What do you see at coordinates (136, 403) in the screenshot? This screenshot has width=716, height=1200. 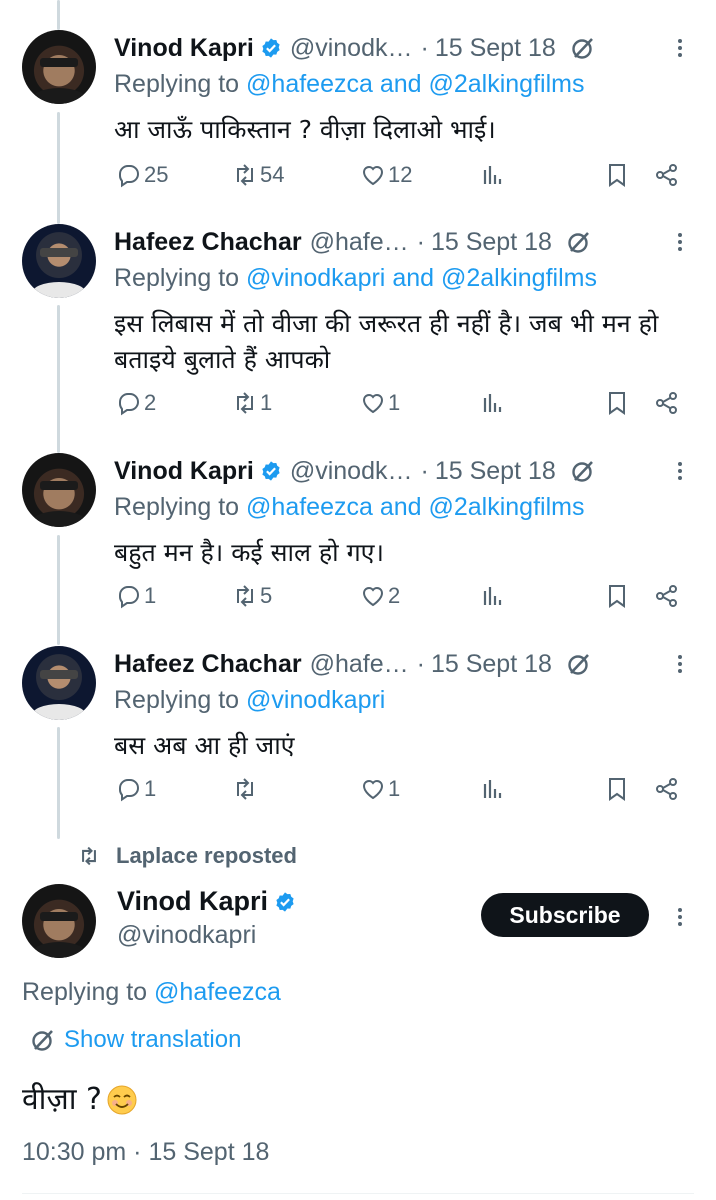 I see `reply-button: 2` at bounding box center [136, 403].